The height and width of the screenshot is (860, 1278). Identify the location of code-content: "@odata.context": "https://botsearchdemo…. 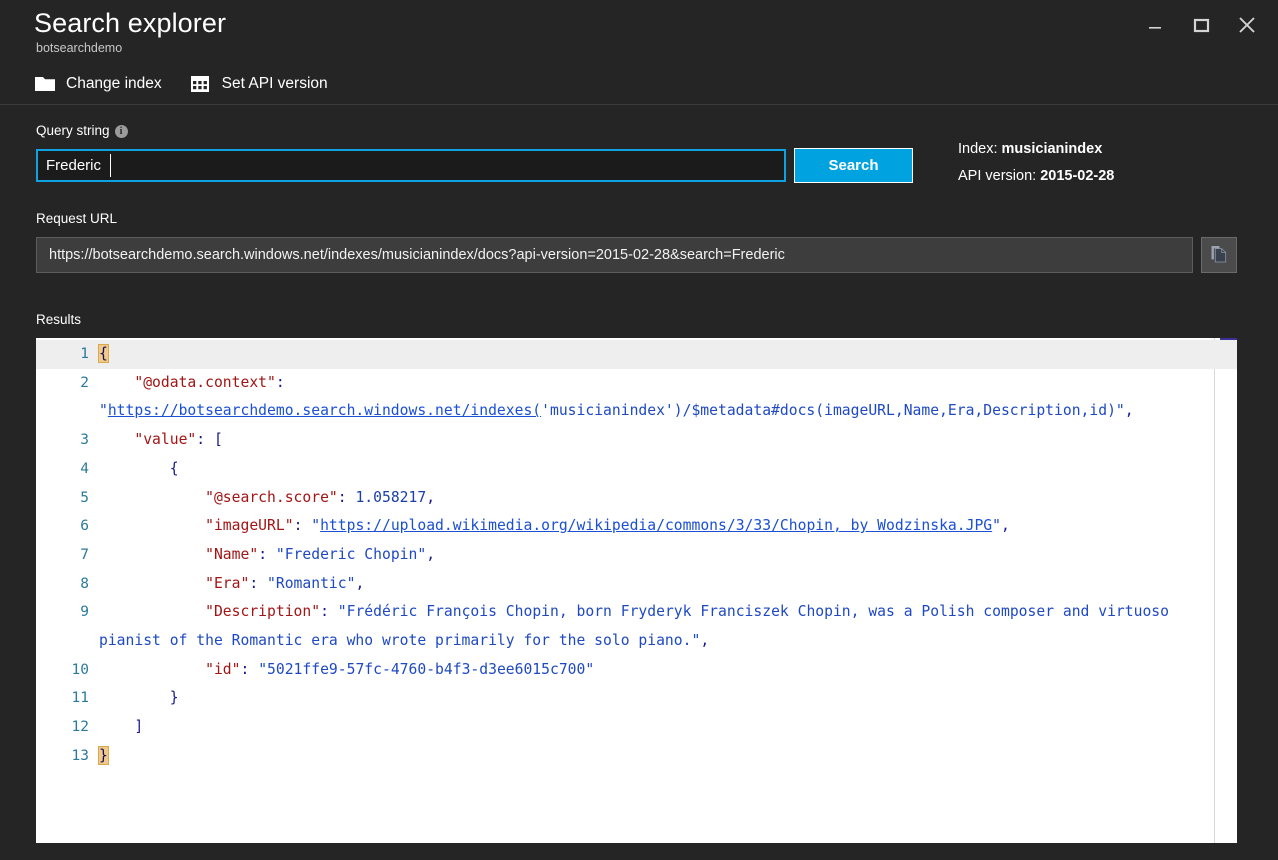
(668, 397).